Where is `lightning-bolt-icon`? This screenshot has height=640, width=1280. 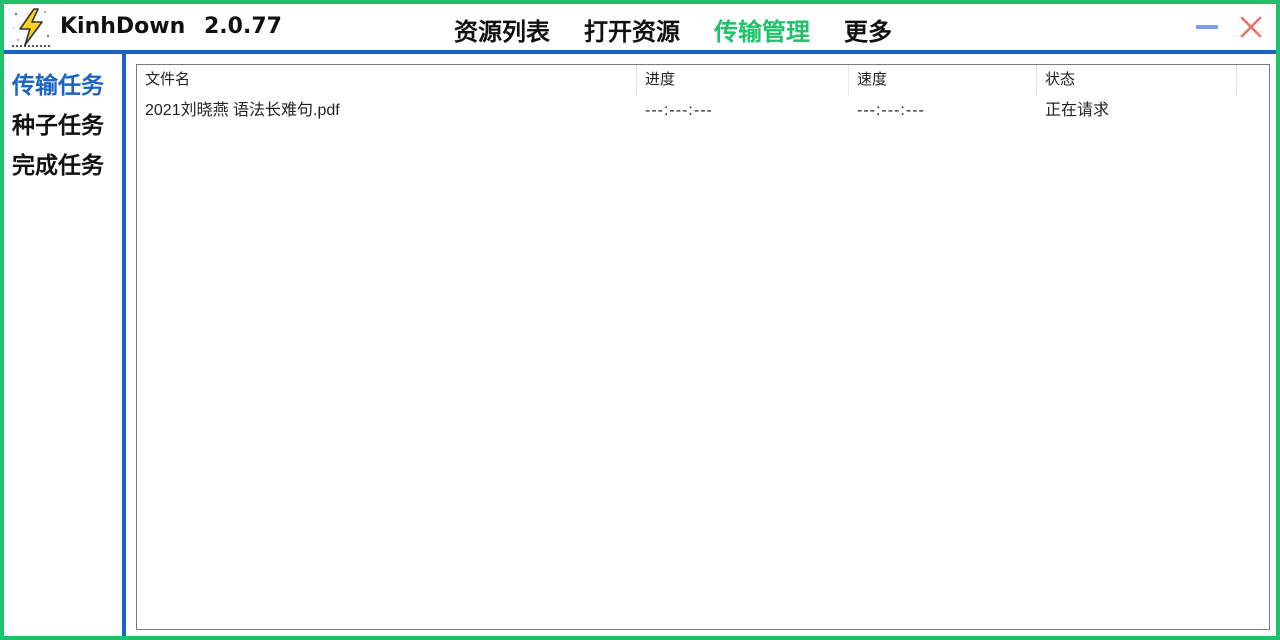 lightning-bolt-icon is located at coordinates (31, 27).